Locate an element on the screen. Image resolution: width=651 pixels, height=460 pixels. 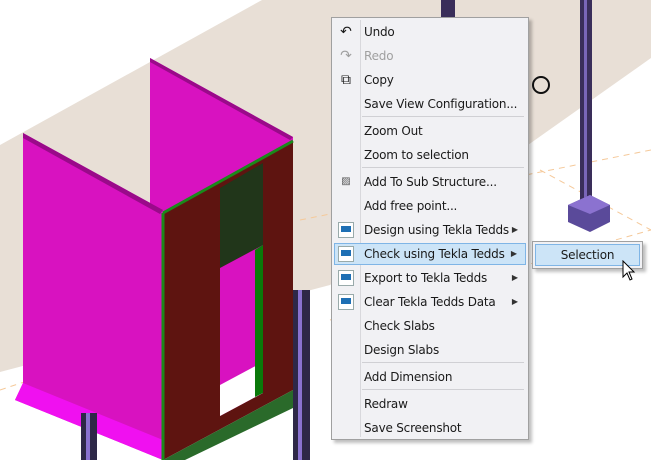
copy-icon: ⧉ is located at coordinates (346, 80).